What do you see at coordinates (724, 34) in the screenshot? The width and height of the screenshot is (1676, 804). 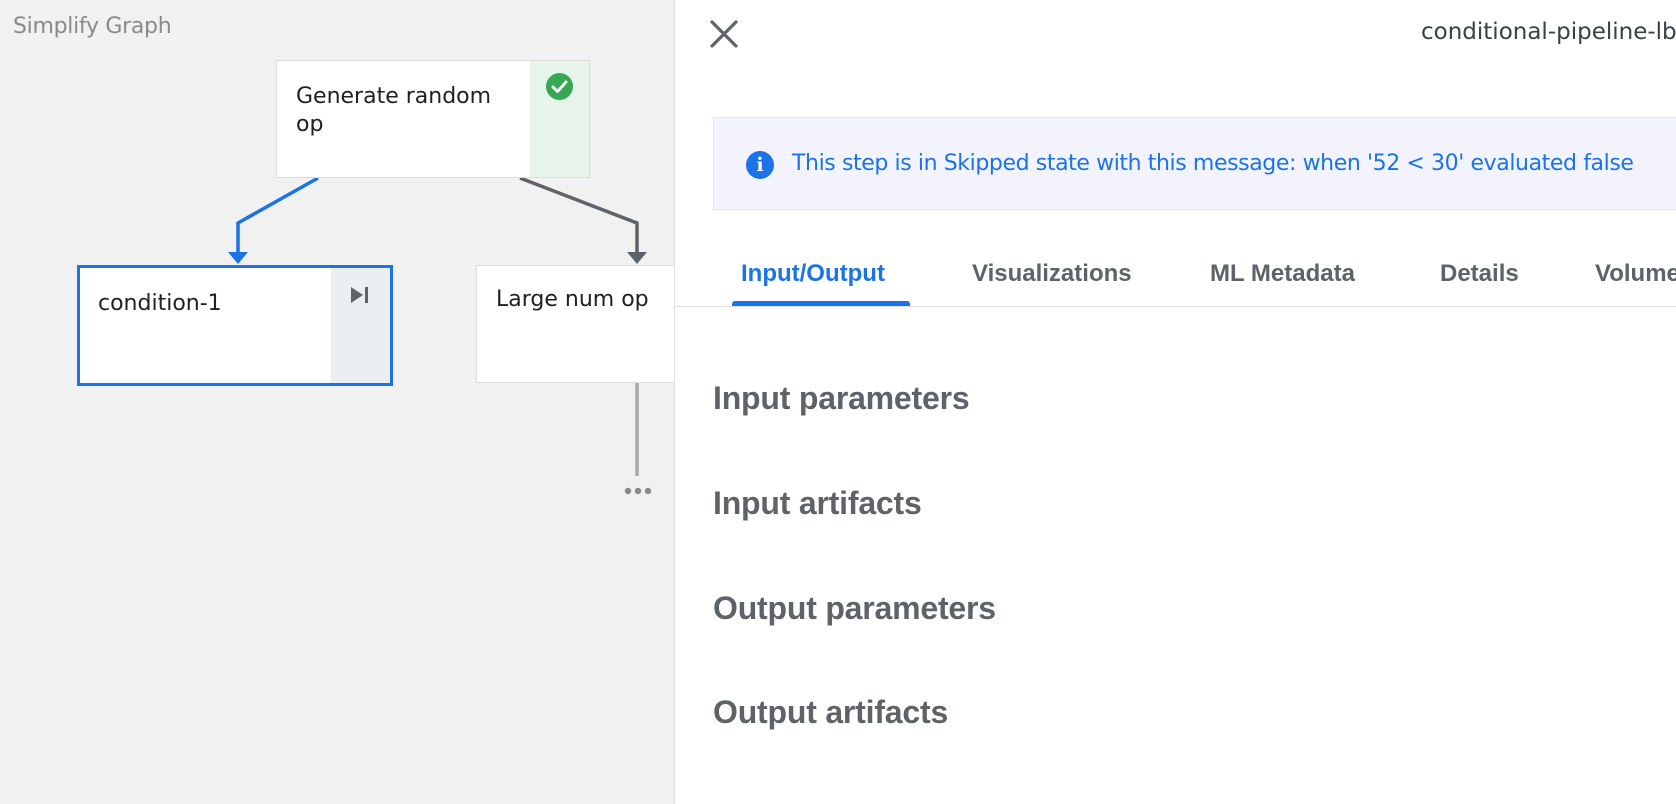 I see `close-icon` at bounding box center [724, 34].